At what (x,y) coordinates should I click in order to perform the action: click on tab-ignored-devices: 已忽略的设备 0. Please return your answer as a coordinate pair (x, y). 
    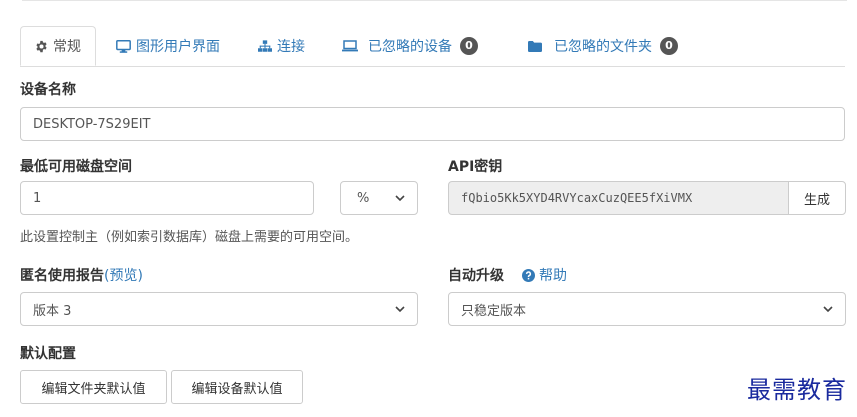
    Looking at the image, I should click on (410, 46).